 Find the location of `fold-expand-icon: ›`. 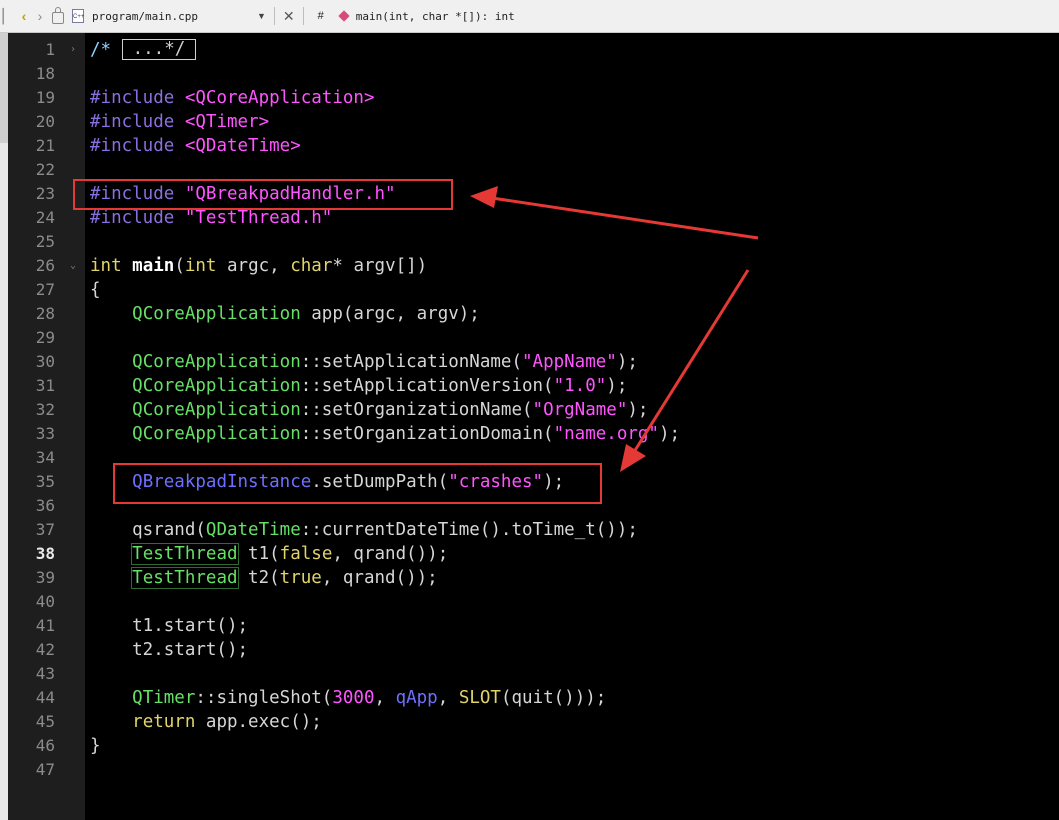

fold-expand-icon: › is located at coordinates (73, 49).